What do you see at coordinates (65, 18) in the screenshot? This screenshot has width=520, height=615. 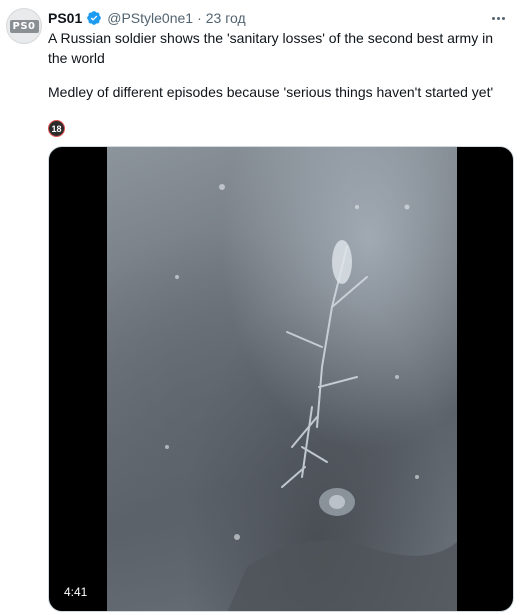 I see `display-name: PS01` at bounding box center [65, 18].